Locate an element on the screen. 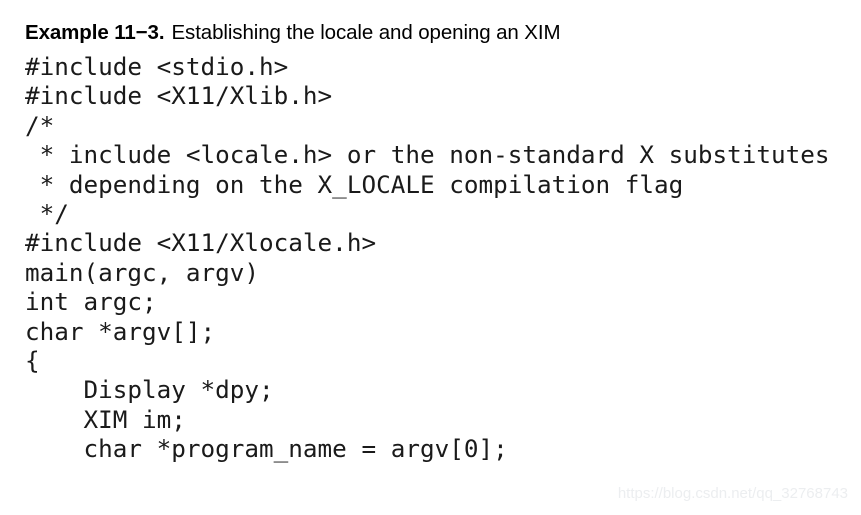  code-line: main(argc, argv) is located at coordinates (142, 272).